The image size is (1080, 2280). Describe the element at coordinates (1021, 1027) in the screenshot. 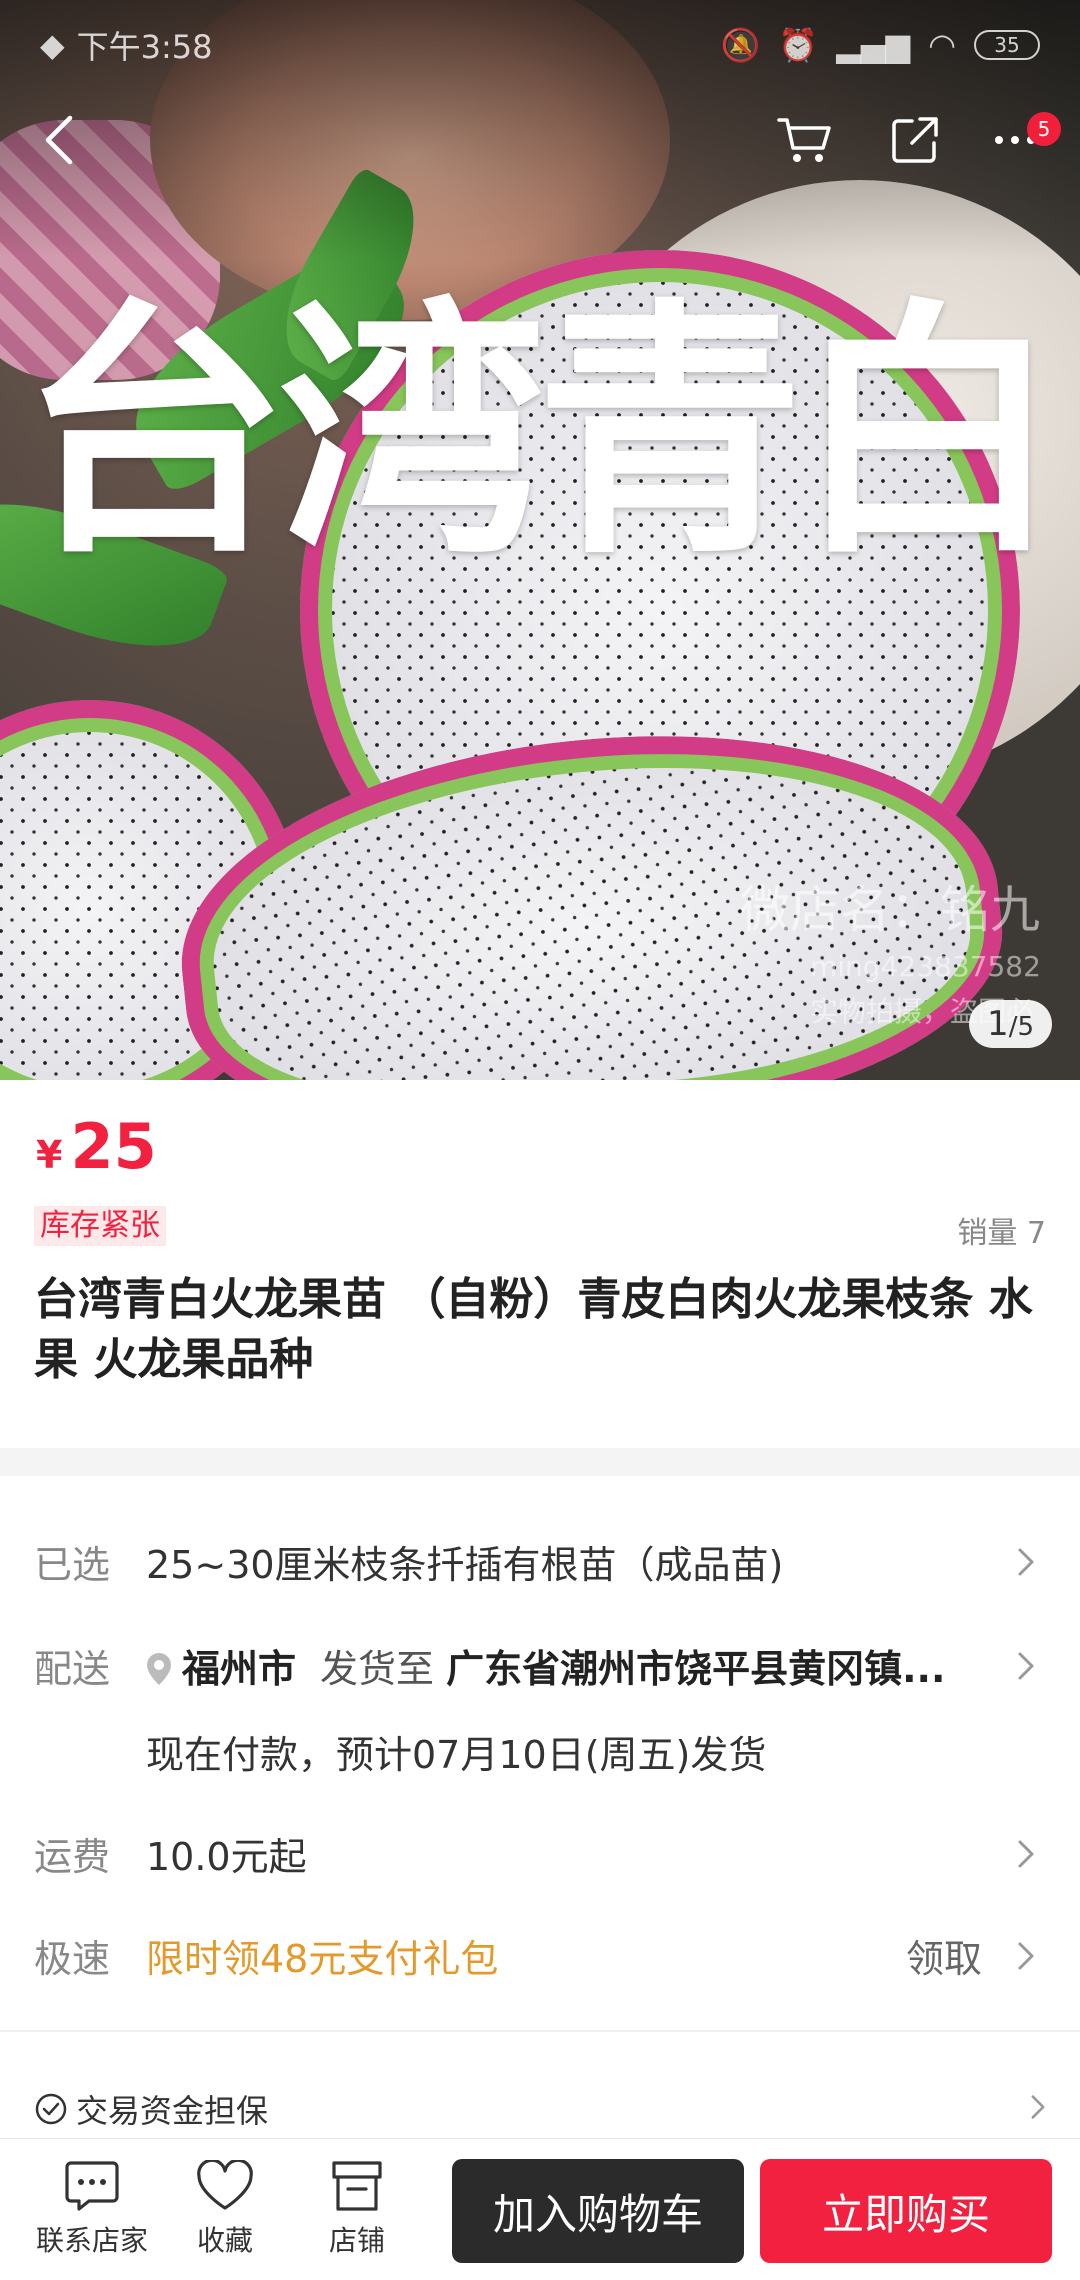

I see `gallery-total-pages: /5` at that location.